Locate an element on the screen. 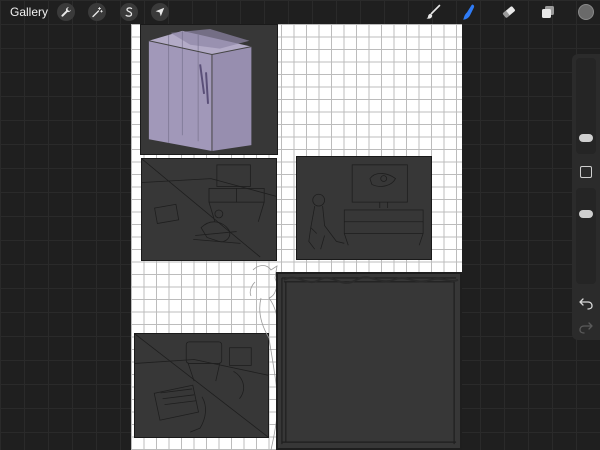 The image size is (600, 450). smudge-finger-icon is located at coordinates (469, 12).